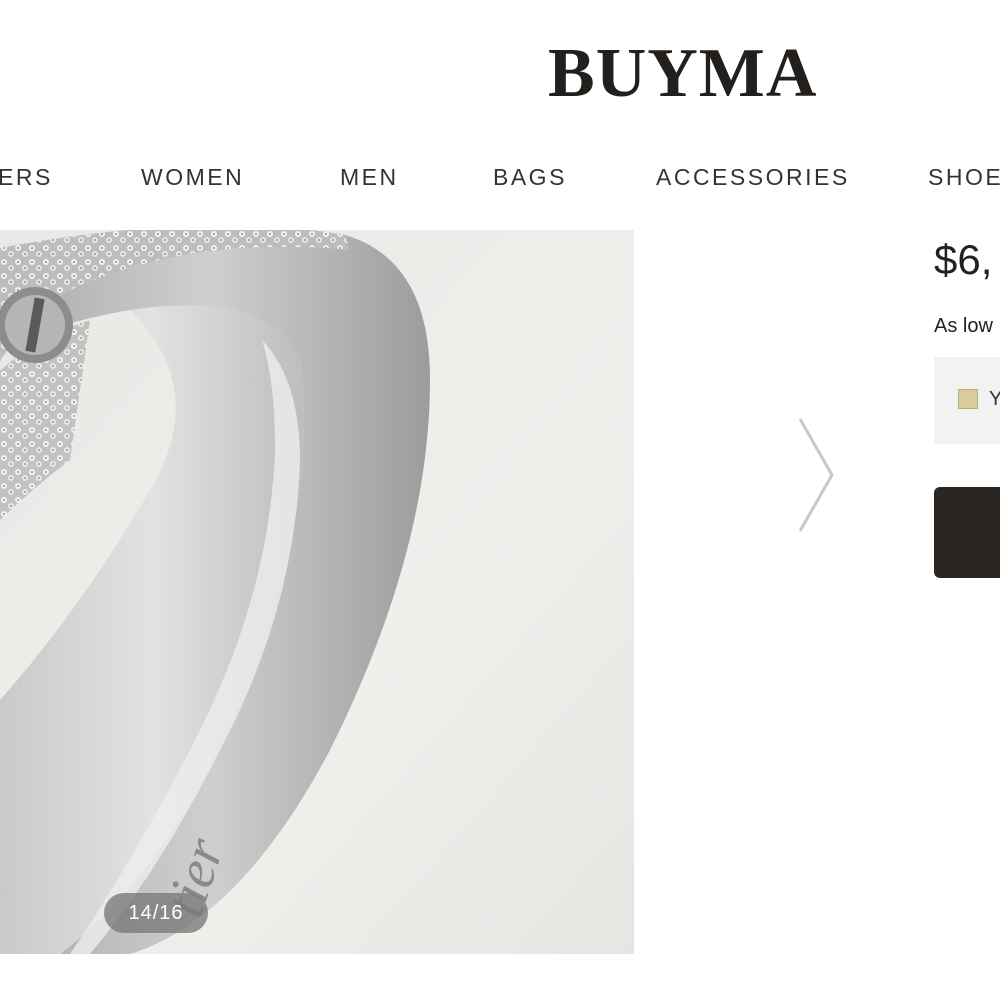  I want to click on nav-item-accessories: ACCESSORIES, so click(753, 177).